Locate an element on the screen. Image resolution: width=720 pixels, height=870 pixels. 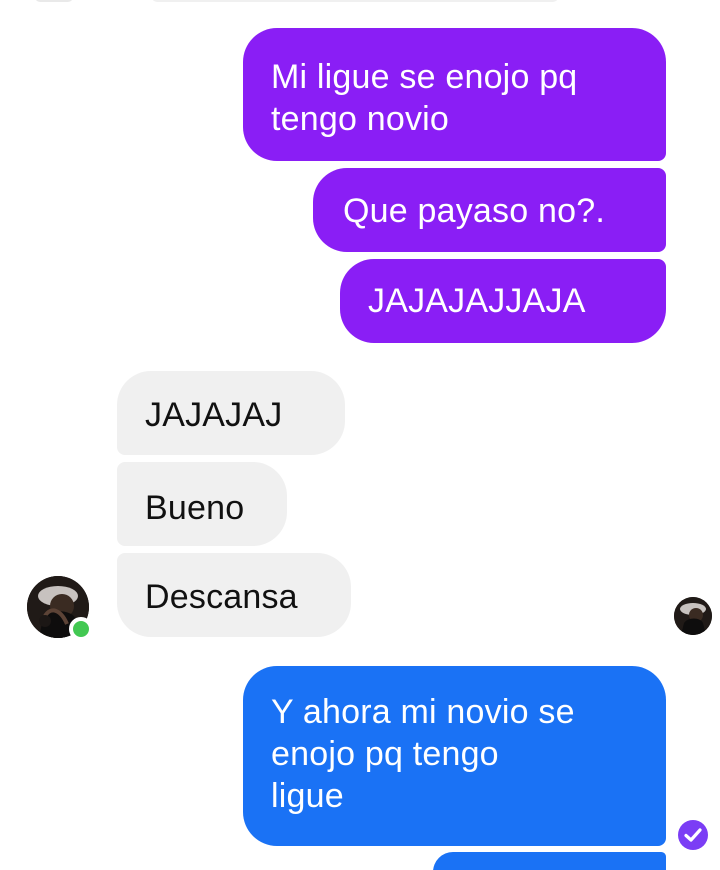
incoming-message: Bueno is located at coordinates (202, 504).